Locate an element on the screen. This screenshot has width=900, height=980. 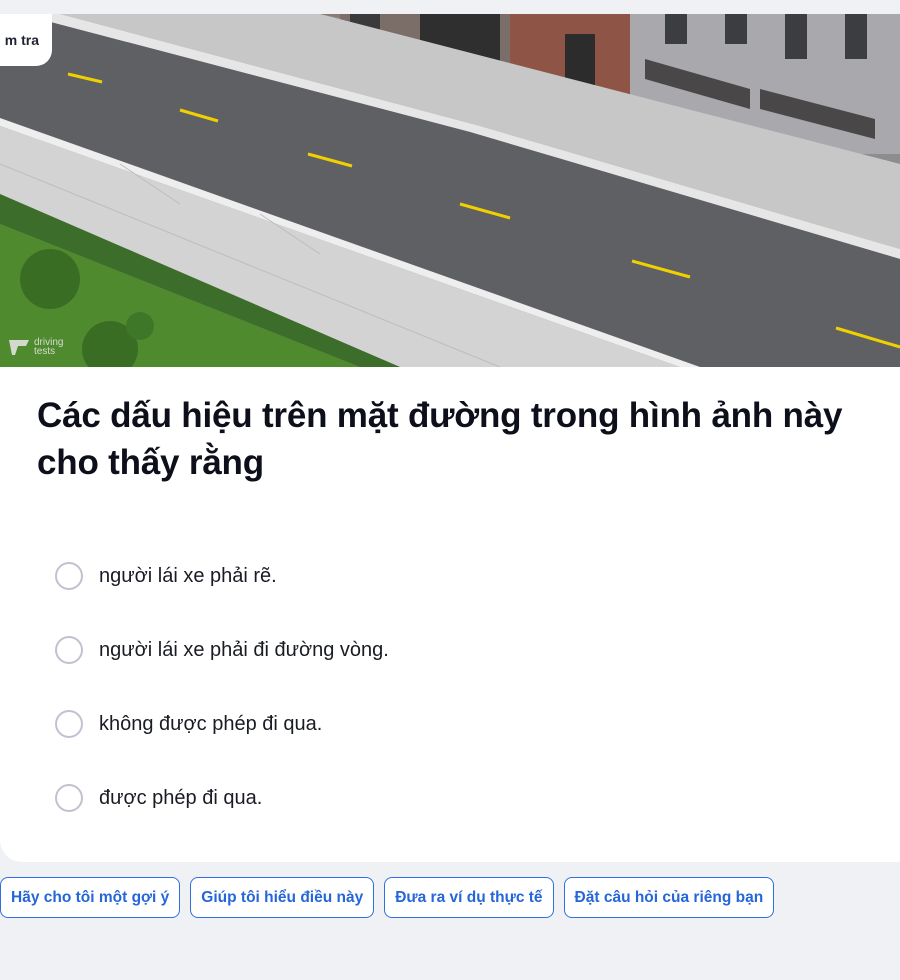
answer-label: được phép đi qua. is located at coordinates (181, 797).